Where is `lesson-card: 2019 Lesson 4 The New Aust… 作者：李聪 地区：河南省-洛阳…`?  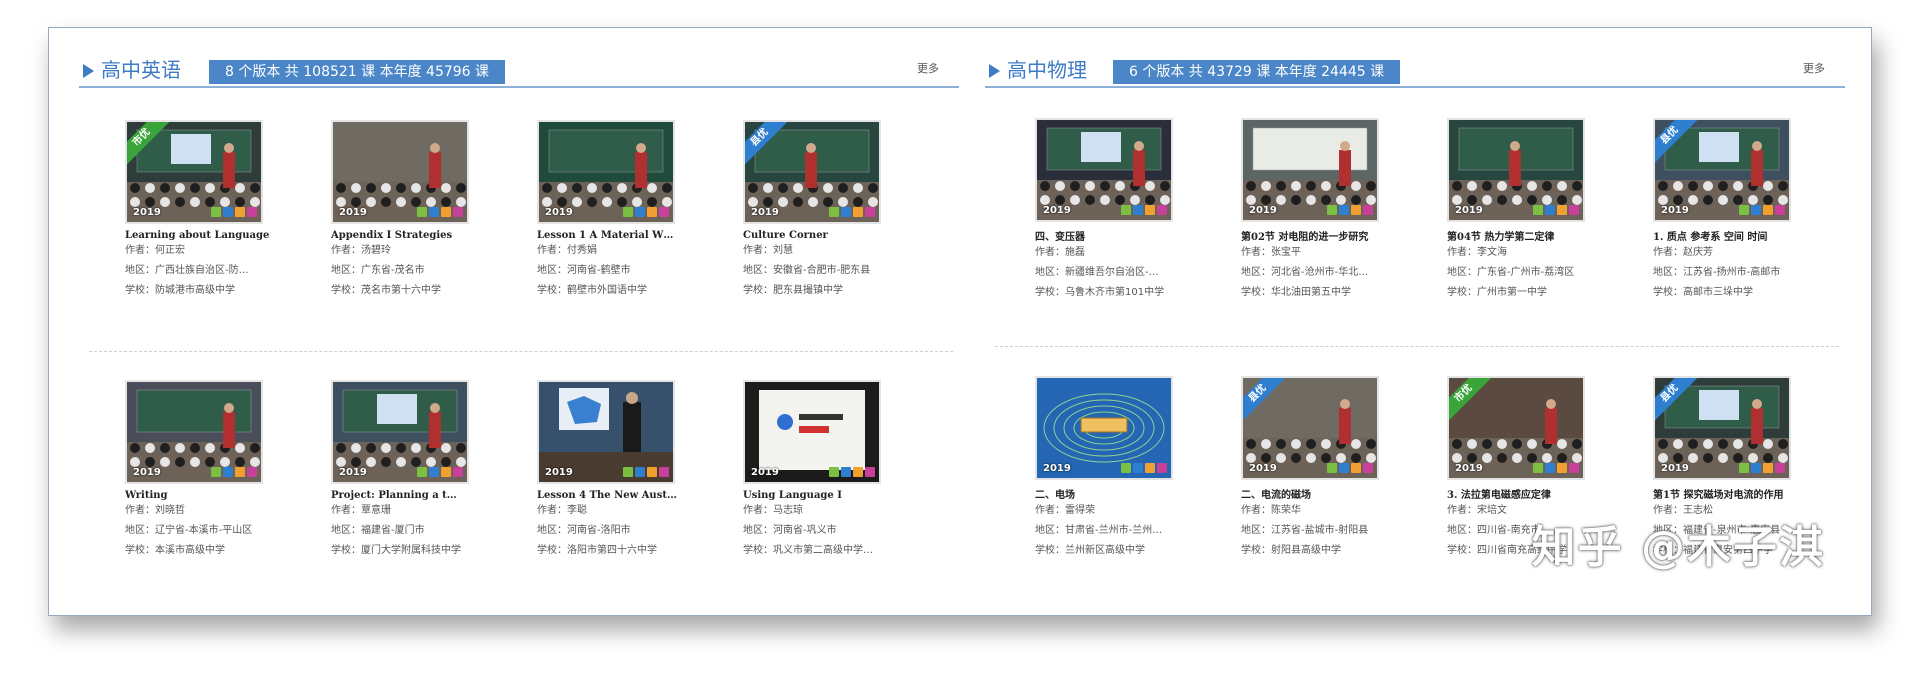
lesson-card: 2019 Lesson 4 The New Aust… 作者：李聪 地区：河南省-洛阳… is located at coordinates (607, 470).